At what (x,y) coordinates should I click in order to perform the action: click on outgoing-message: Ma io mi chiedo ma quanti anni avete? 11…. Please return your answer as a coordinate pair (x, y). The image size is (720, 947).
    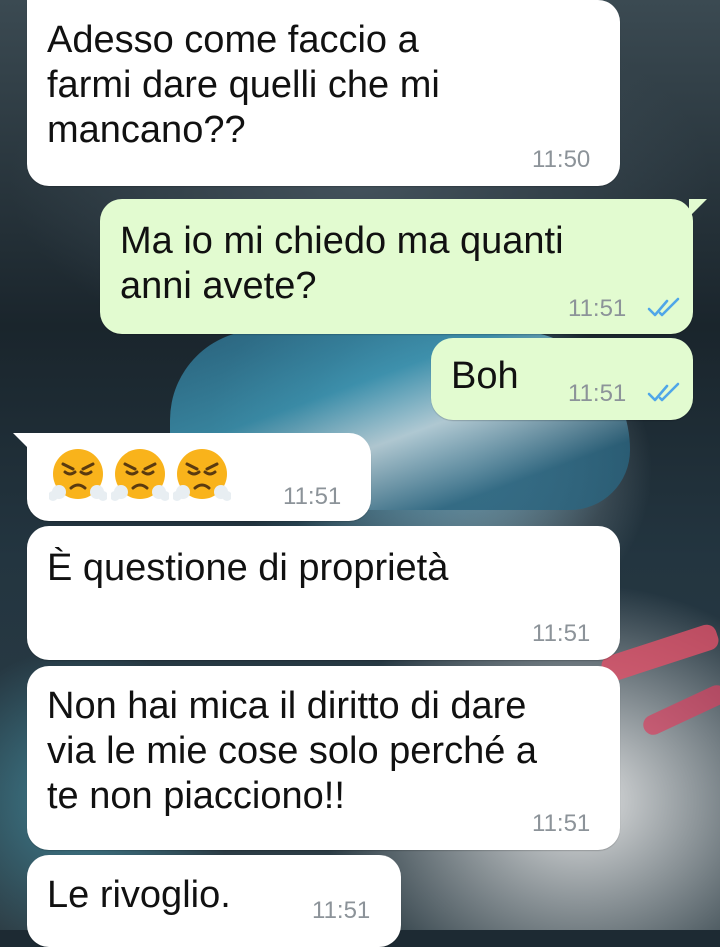
    Looking at the image, I should click on (403, 266).